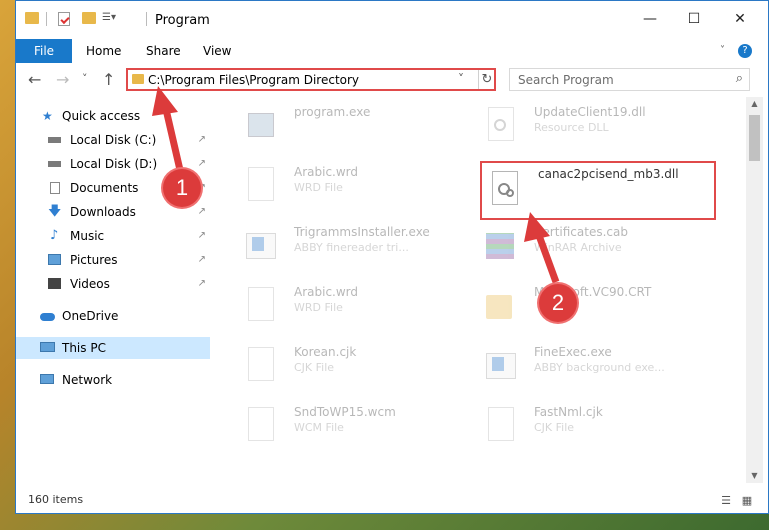 Image resolution: width=769 pixels, height=530 pixels. What do you see at coordinates (90, 316) in the screenshot?
I see `nav-label: OneDrive` at bounding box center [90, 316].